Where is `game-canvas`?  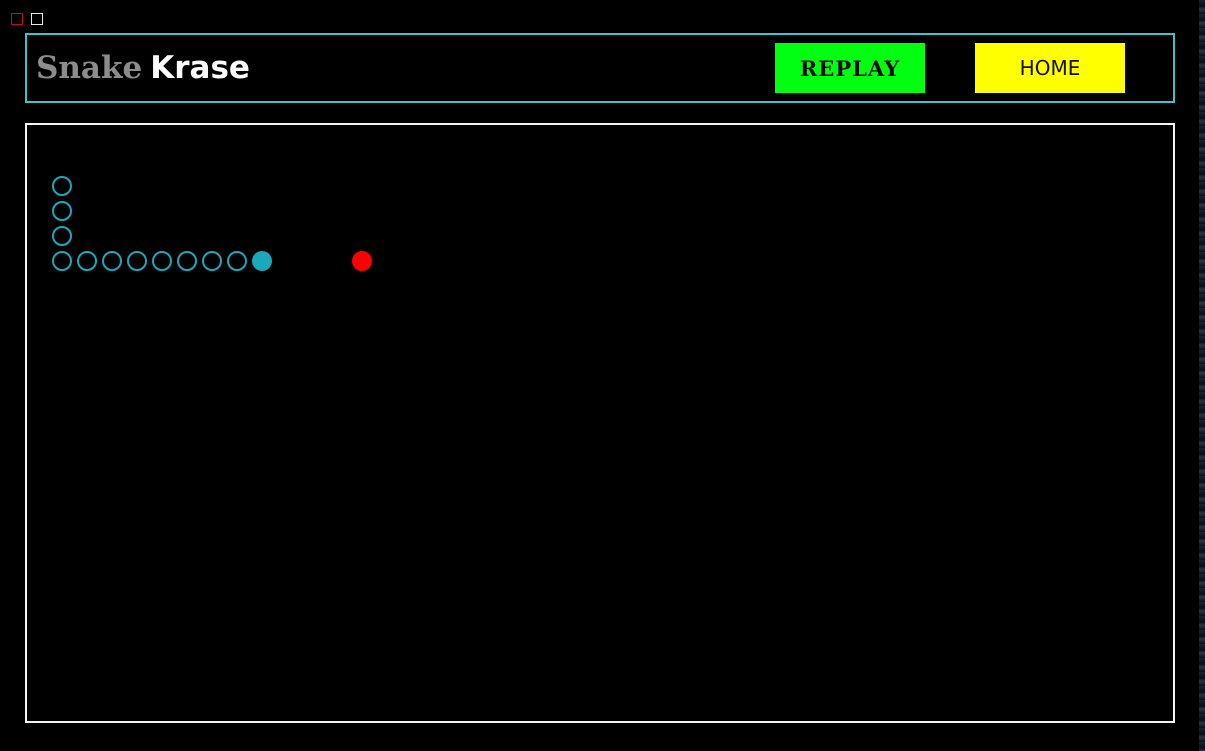 game-canvas is located at coordinates (212, 223).